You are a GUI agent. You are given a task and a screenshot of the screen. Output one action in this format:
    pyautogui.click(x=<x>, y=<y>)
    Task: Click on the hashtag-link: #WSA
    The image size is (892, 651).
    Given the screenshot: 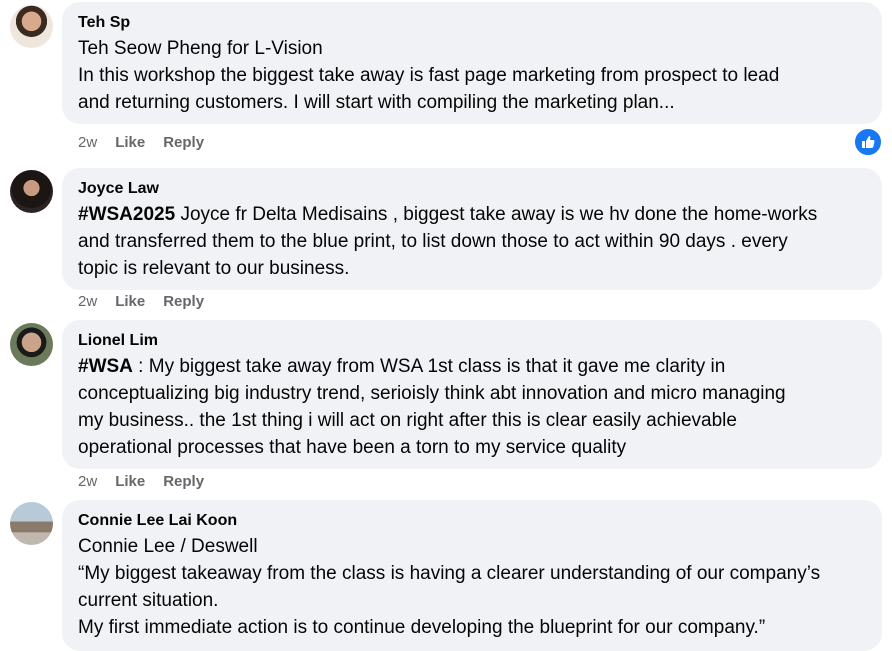 What is the action you would take?
    pyautogui.click(x=105, y=366)
    